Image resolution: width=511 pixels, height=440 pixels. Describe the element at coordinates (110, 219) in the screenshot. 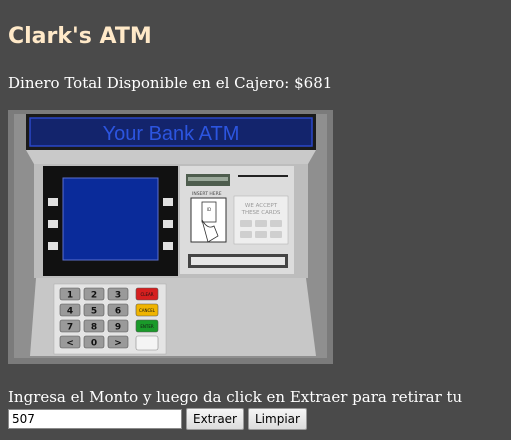

I see `atm-screen` at that location.